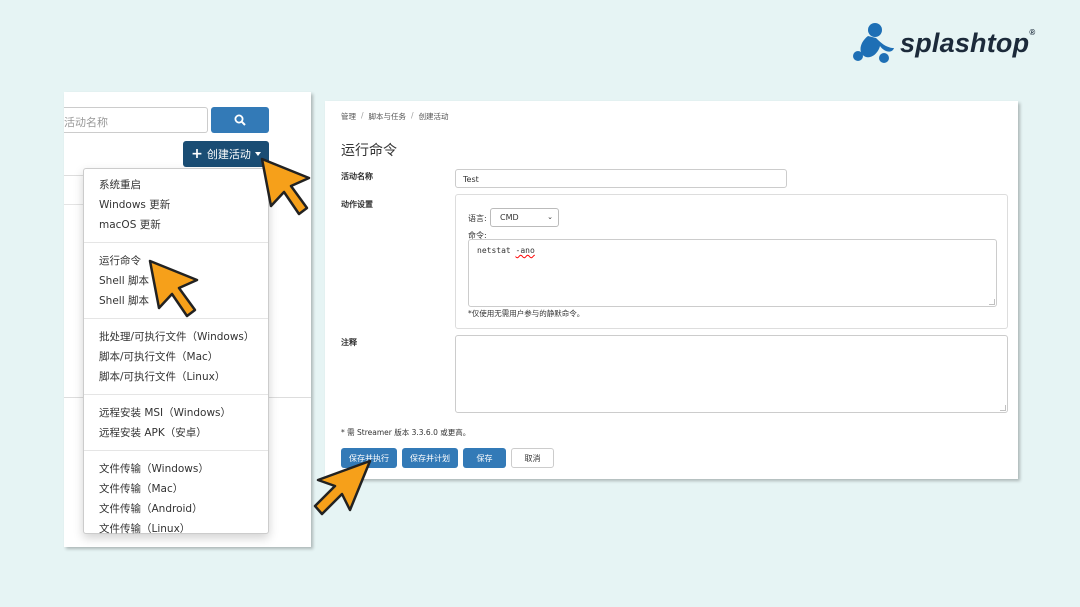  What do you see at coordinates (176, 489) in the screenshot?
I see `menu-item: 文件传输（Mac）` at bounding box center [176, 489].